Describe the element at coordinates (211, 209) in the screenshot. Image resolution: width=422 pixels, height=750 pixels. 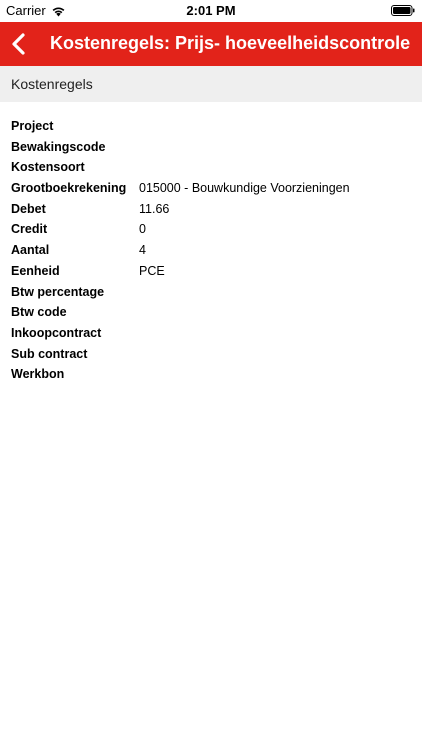
I see `detail-row-debet: Debet 11.66` at that location.